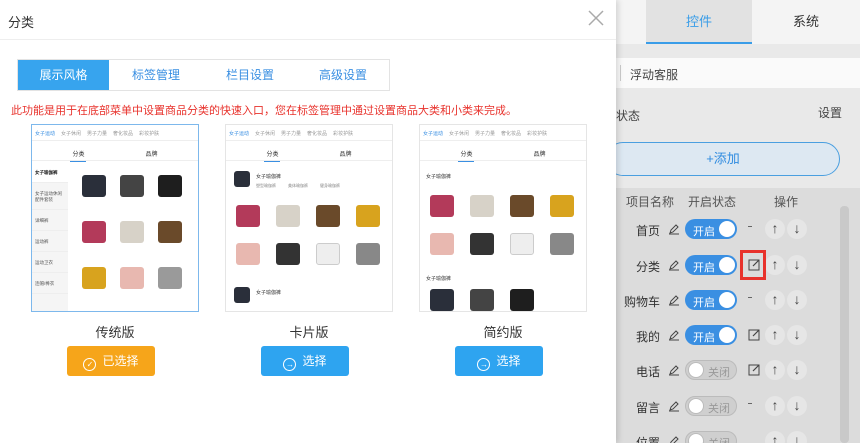  What do you see at coordinates (738, 113) in the screenshot?
I see `status-row: 状态 设置` at bounding box center [738, 113].